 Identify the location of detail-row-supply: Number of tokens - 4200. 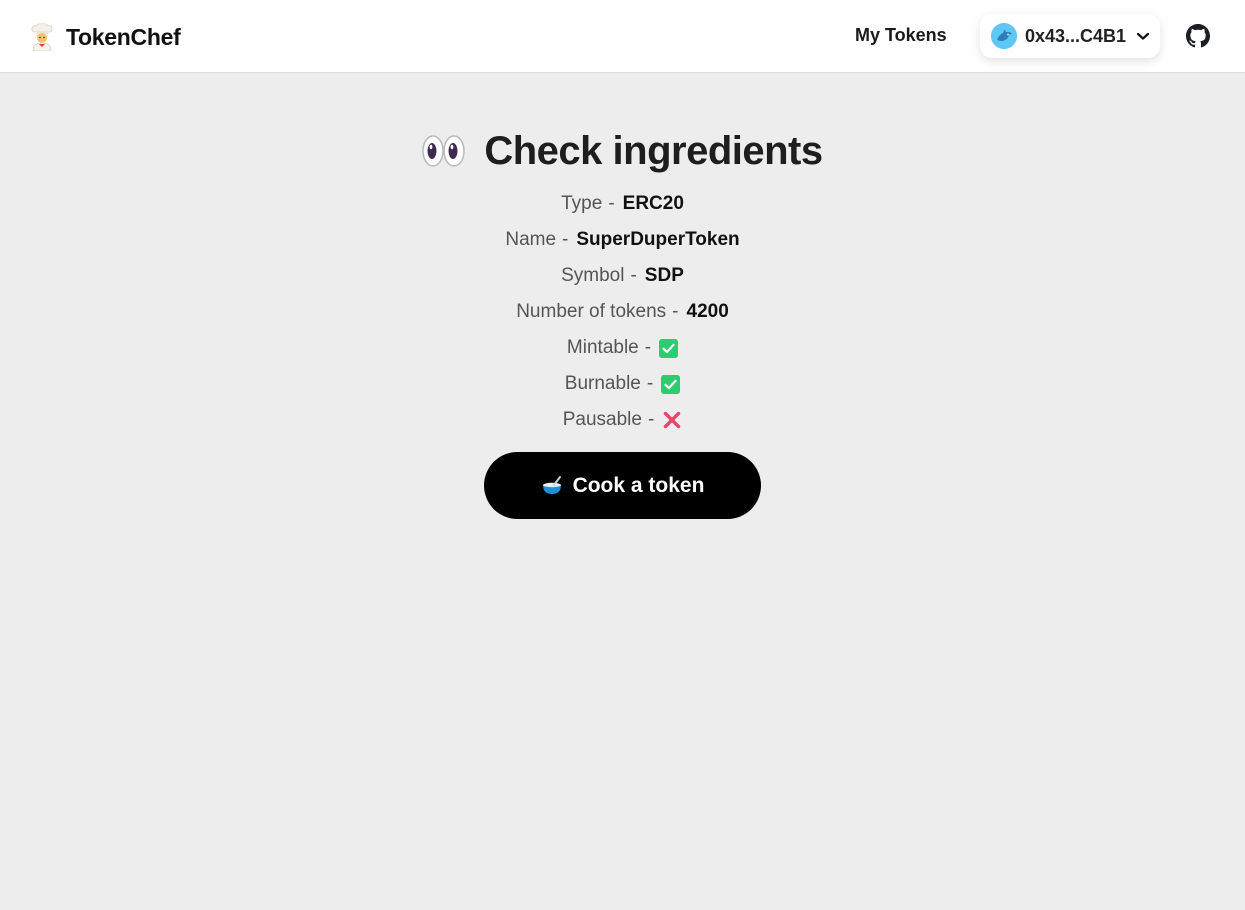
(622, 312).